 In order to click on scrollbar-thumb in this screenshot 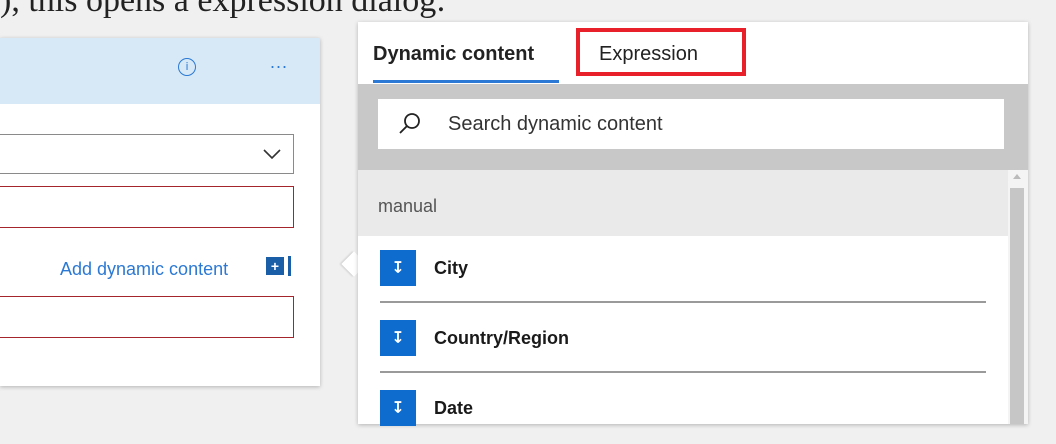, I will do `click(1017, 306)`.